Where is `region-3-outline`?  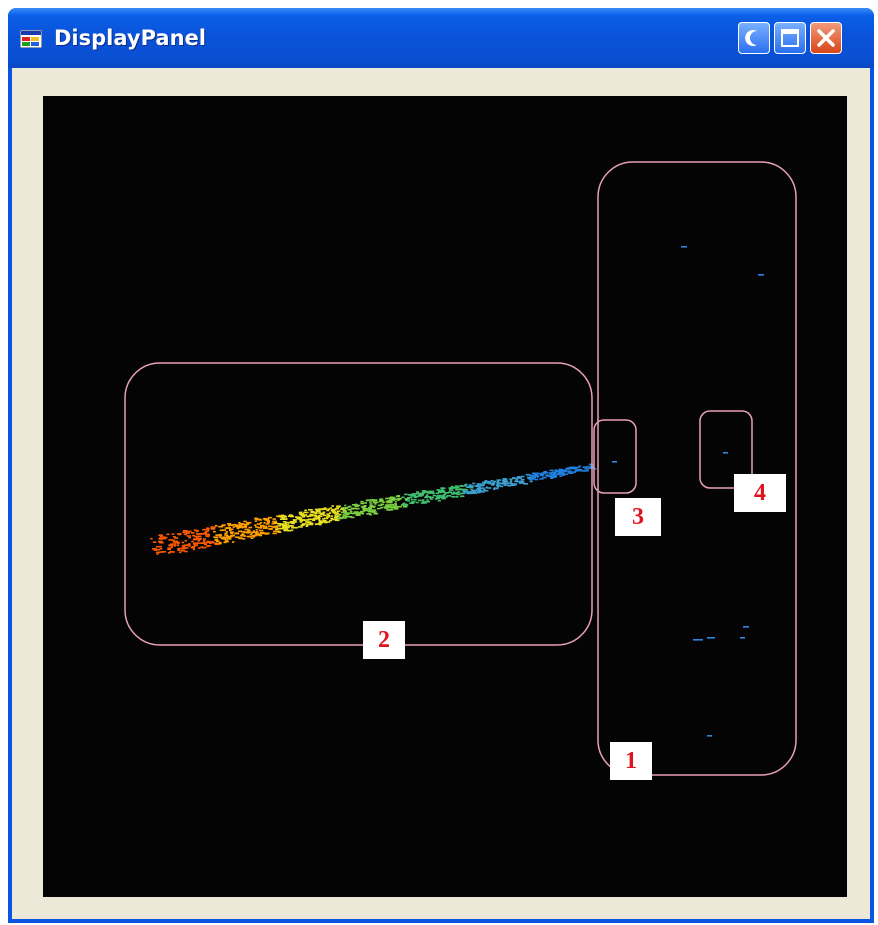
region-3-outline is located at coordinates (615, 456).